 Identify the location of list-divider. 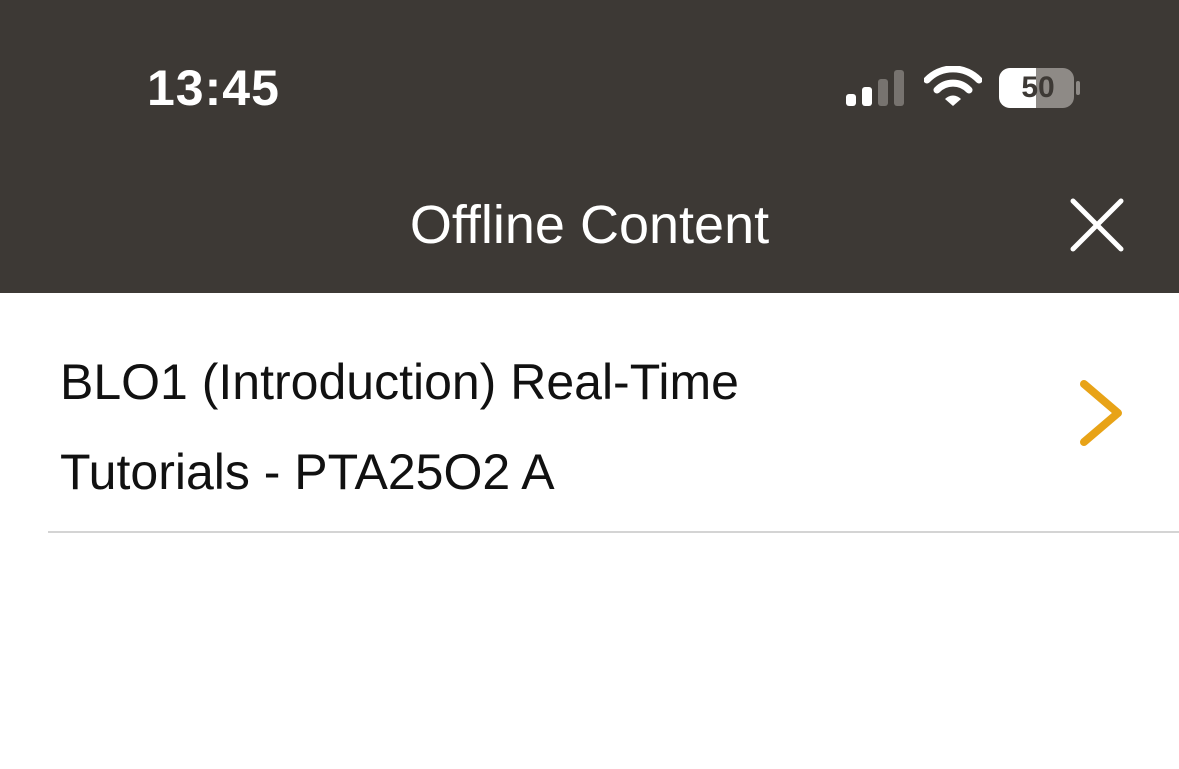
(613, 532).